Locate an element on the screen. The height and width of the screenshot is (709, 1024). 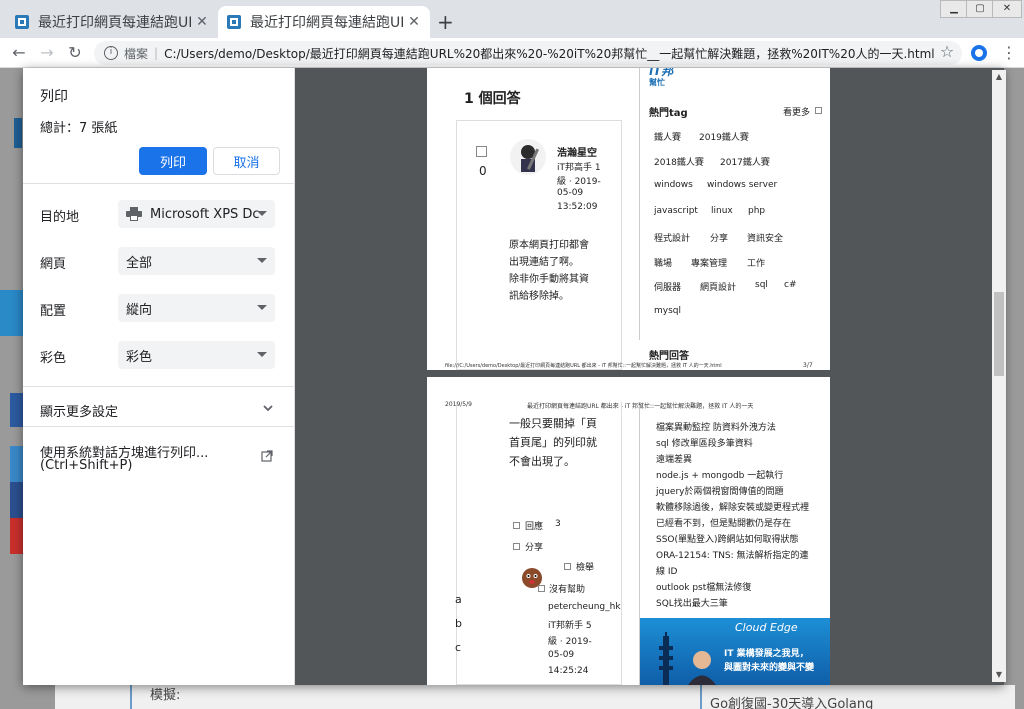
tag-item: 伺服器 is located at coordinates (667, 286).